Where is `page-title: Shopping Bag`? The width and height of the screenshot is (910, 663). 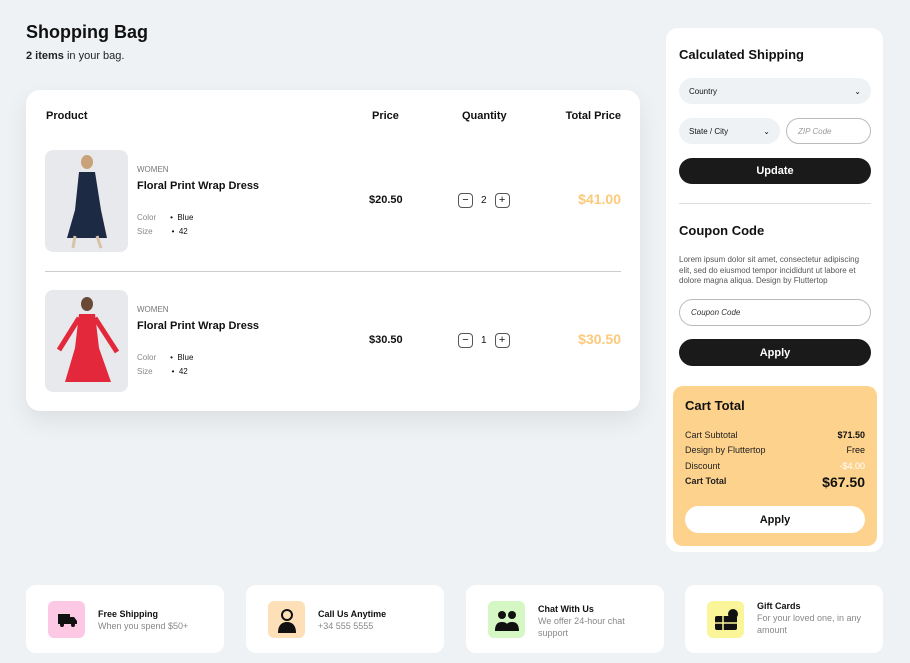 page-title: Shopping Bag is located at coordinates (87, 32).